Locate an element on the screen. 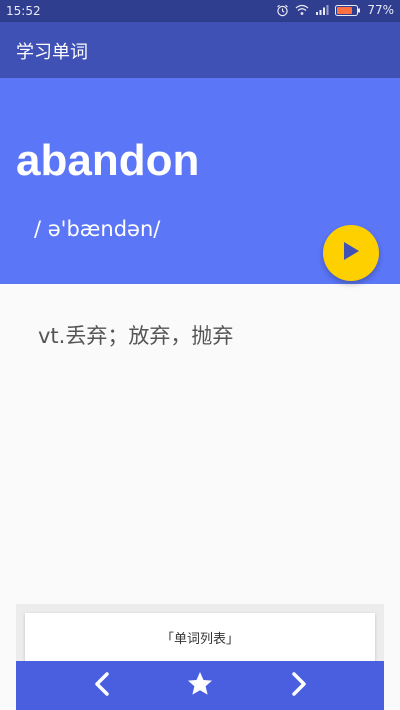 The height and width of the screenshot is (710, 400). bottom-nav-bar is located at coordinates (200, 685).